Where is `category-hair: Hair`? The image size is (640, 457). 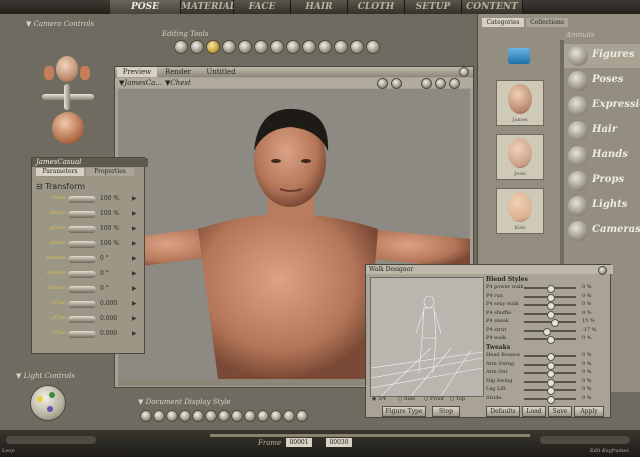 category-hair: Hair is located at coordinates (602, 131).